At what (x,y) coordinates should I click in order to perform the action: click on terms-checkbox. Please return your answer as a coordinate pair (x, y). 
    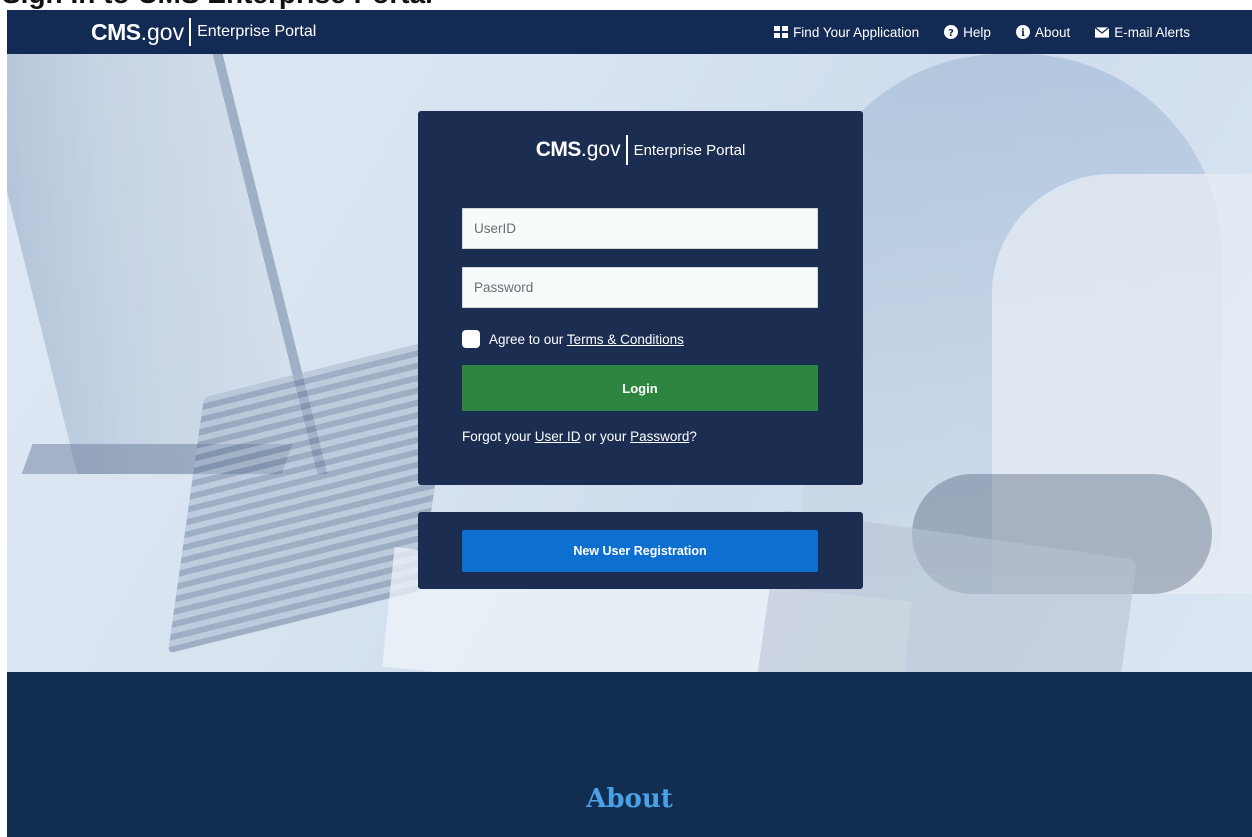
    Looking at the image, I should click on (471, 339).